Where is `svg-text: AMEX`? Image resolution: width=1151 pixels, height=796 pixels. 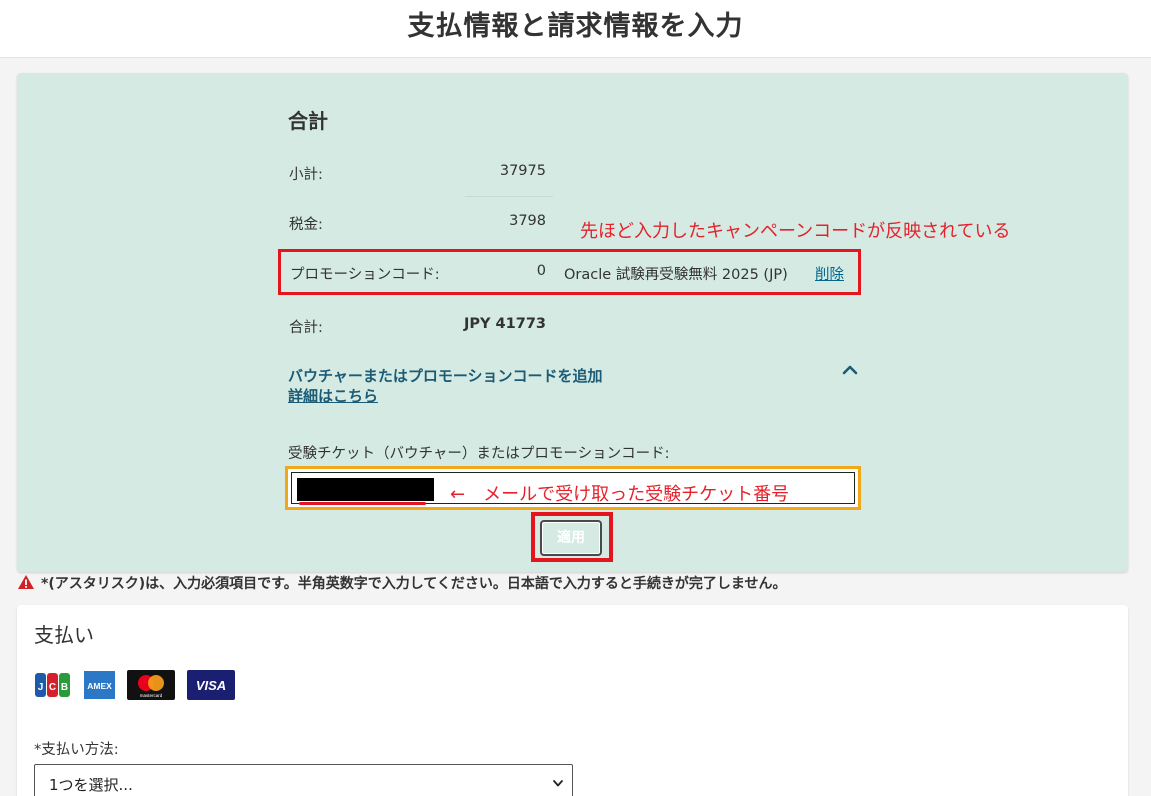 svg-text: AMEX is located at coordinates (99, 686).